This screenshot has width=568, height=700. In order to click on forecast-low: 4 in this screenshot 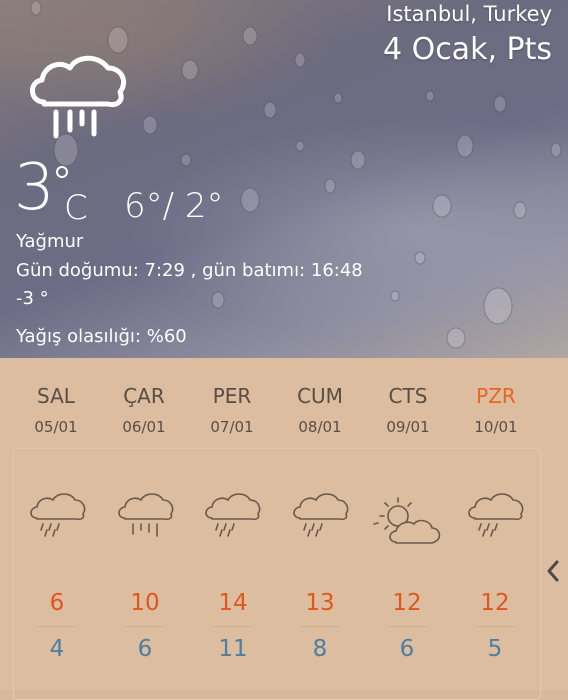, I will do `click(57, 649)`.